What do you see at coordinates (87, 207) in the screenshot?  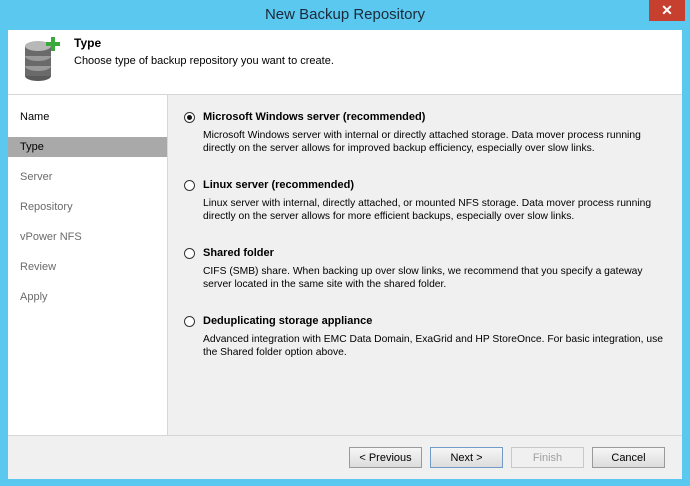 I see `step-repository: Repository` at bounding box center [87, 207].